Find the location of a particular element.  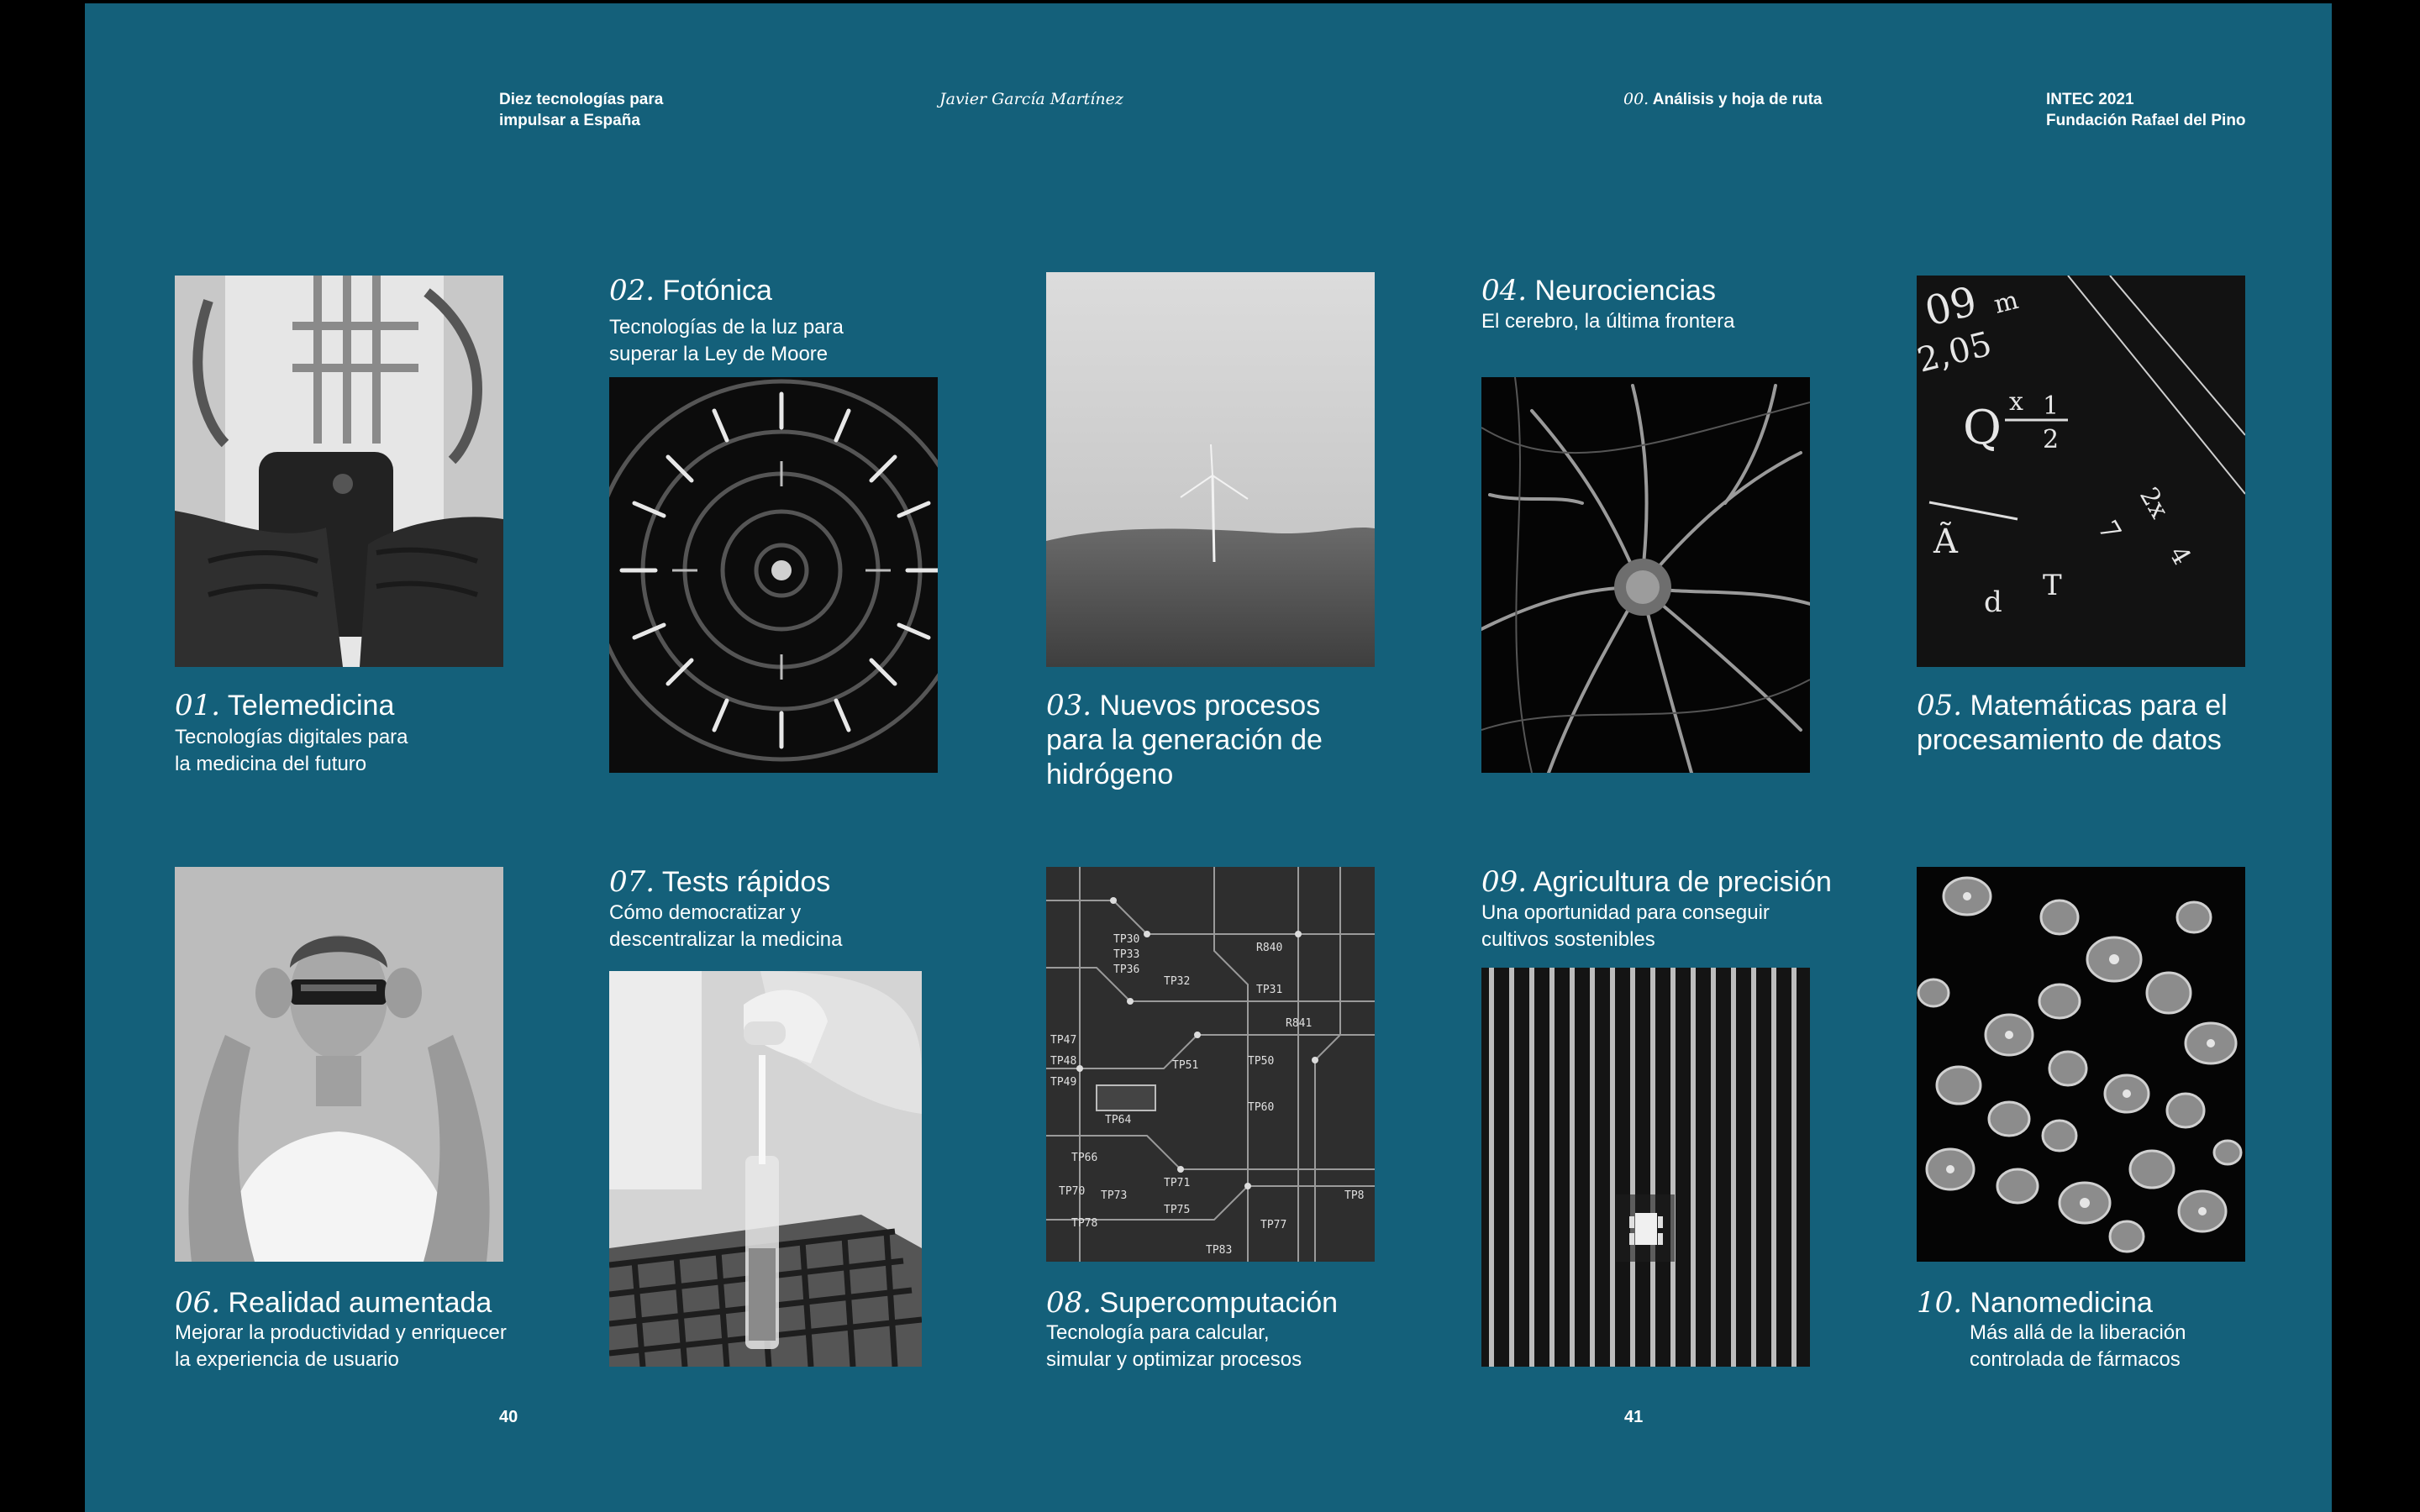

item-04-title: 04. Neurociencias is located at coordinates (1598, 291).